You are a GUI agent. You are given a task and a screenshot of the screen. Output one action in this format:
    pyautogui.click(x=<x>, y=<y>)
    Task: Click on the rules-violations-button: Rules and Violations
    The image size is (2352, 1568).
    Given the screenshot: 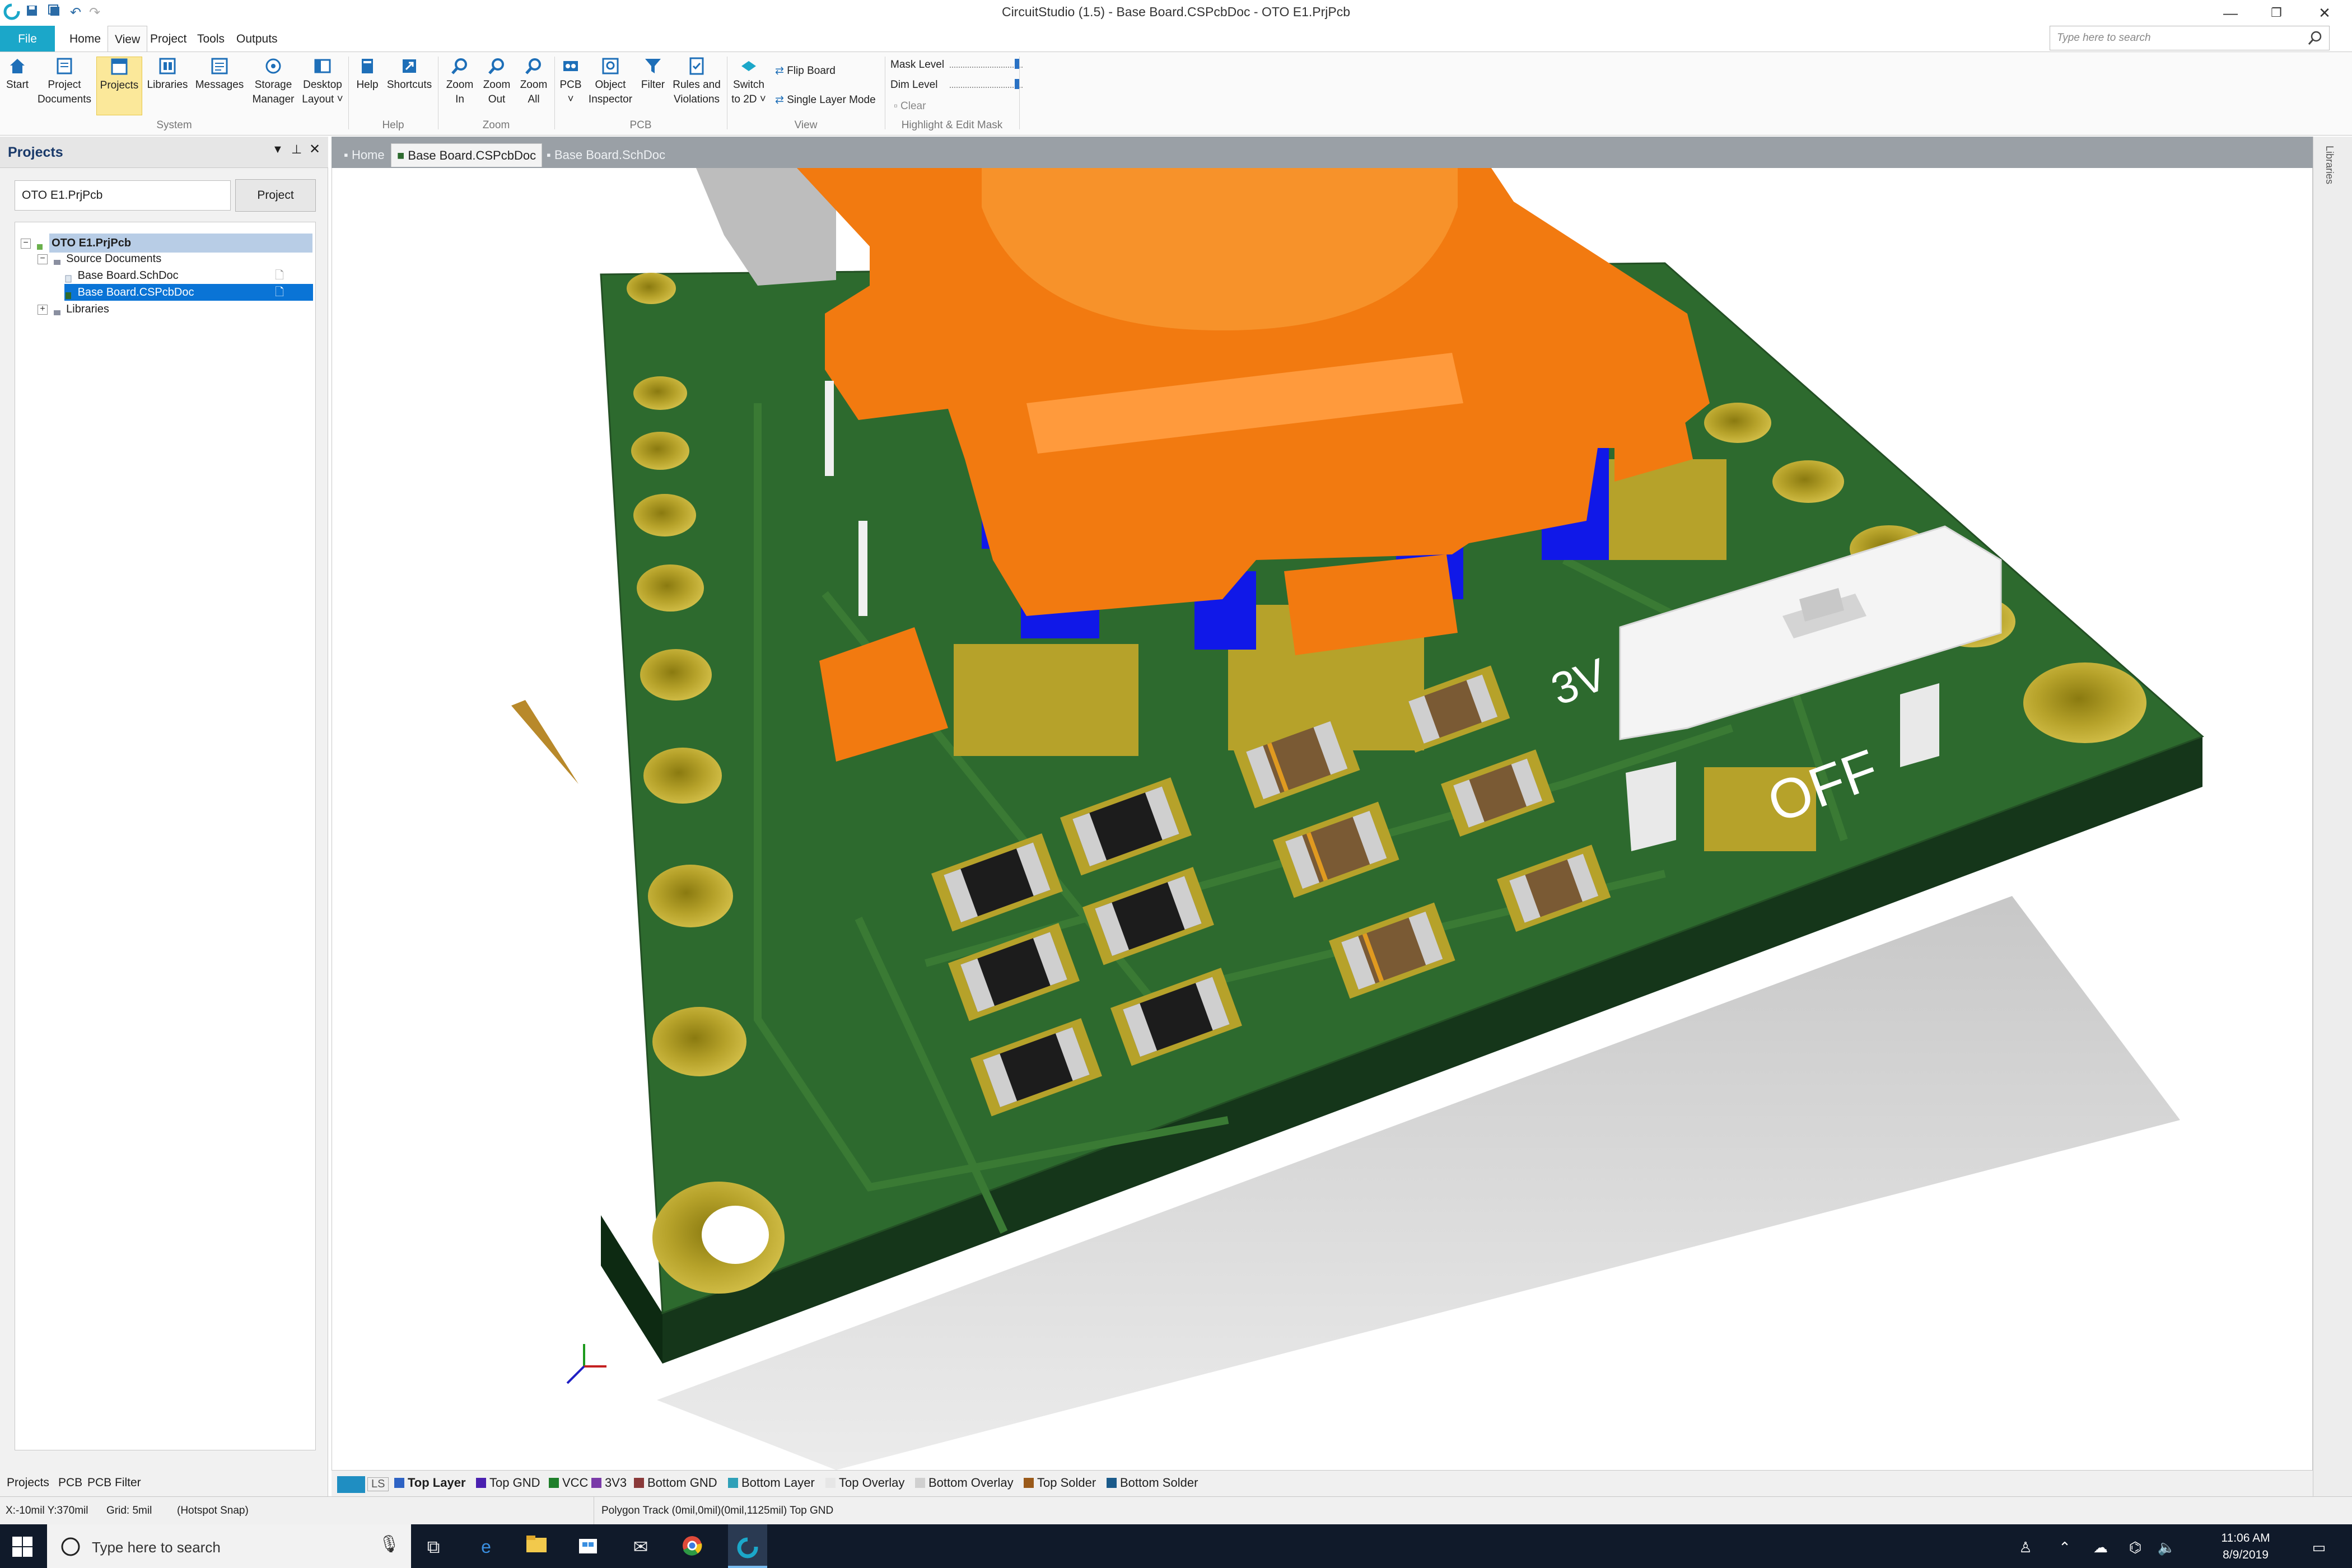 What is the action you would take?
    pyautogui.click(x=697, y=86)
    